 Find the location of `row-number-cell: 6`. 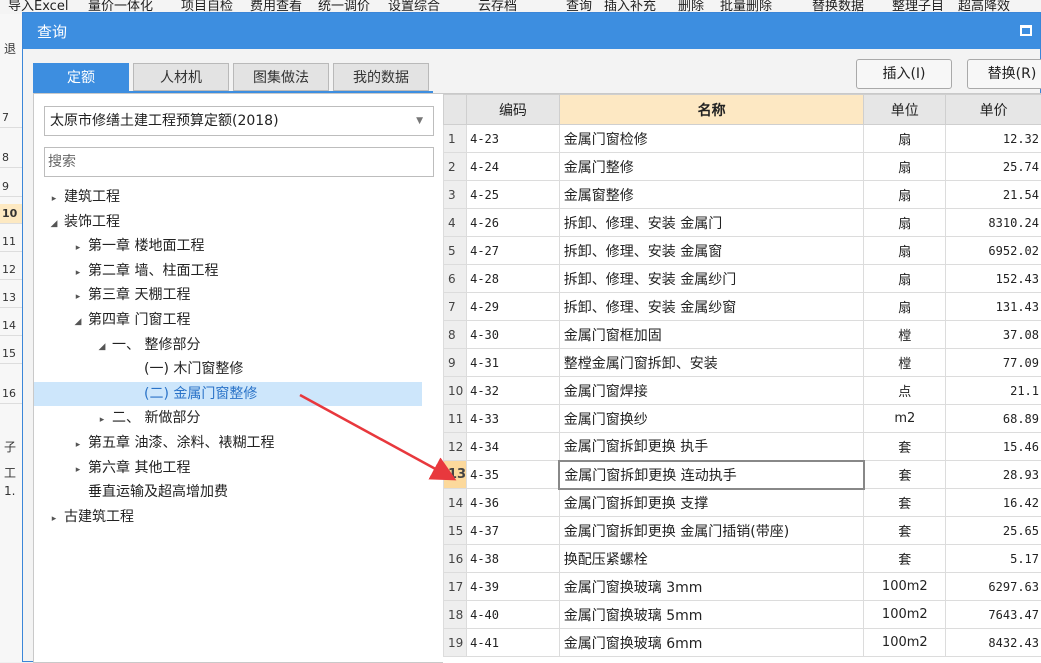

row-number-cell: 6 is located at coordinates (455, 279).